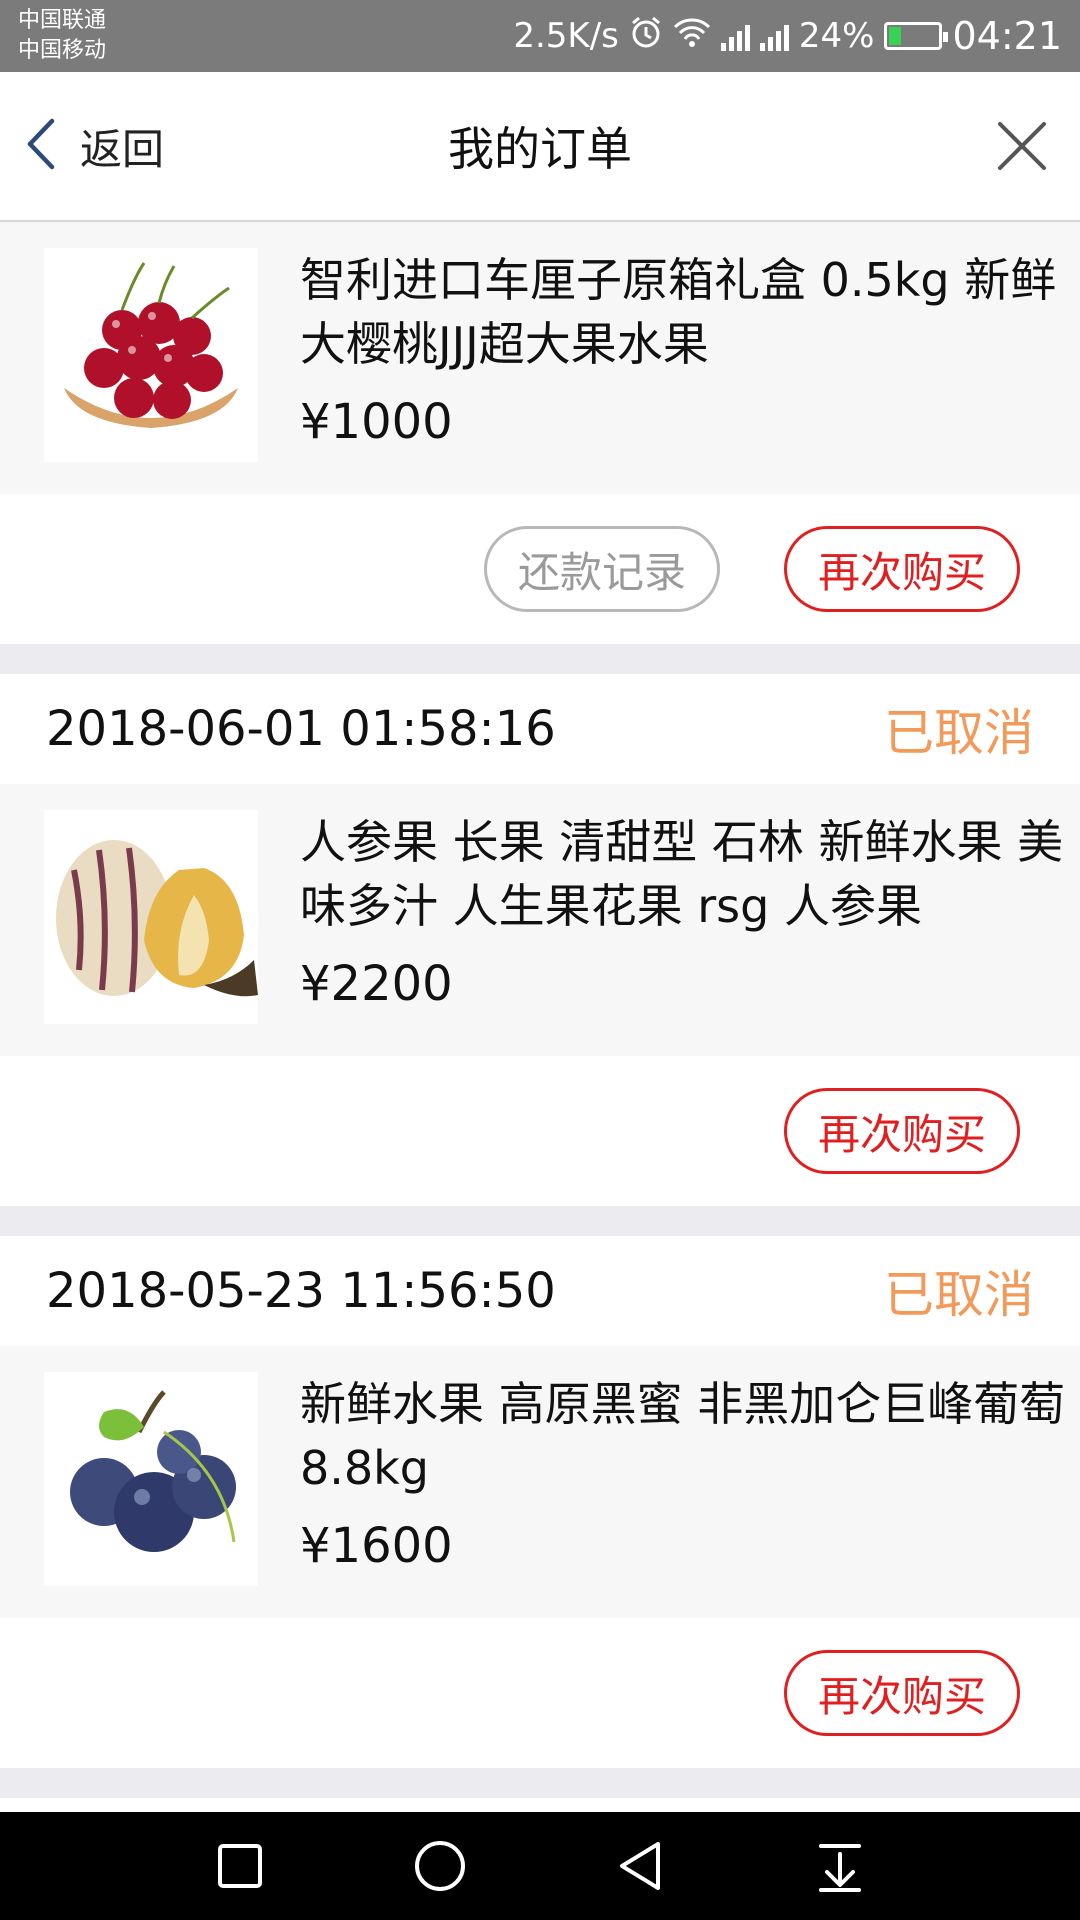 Image resolution: width=1080 pixels, height=1920 pixels. What do you see at coordinates (376, 984) in the screenshot?
I see `product-price: ¥2200` at bounding box center [376, 984].